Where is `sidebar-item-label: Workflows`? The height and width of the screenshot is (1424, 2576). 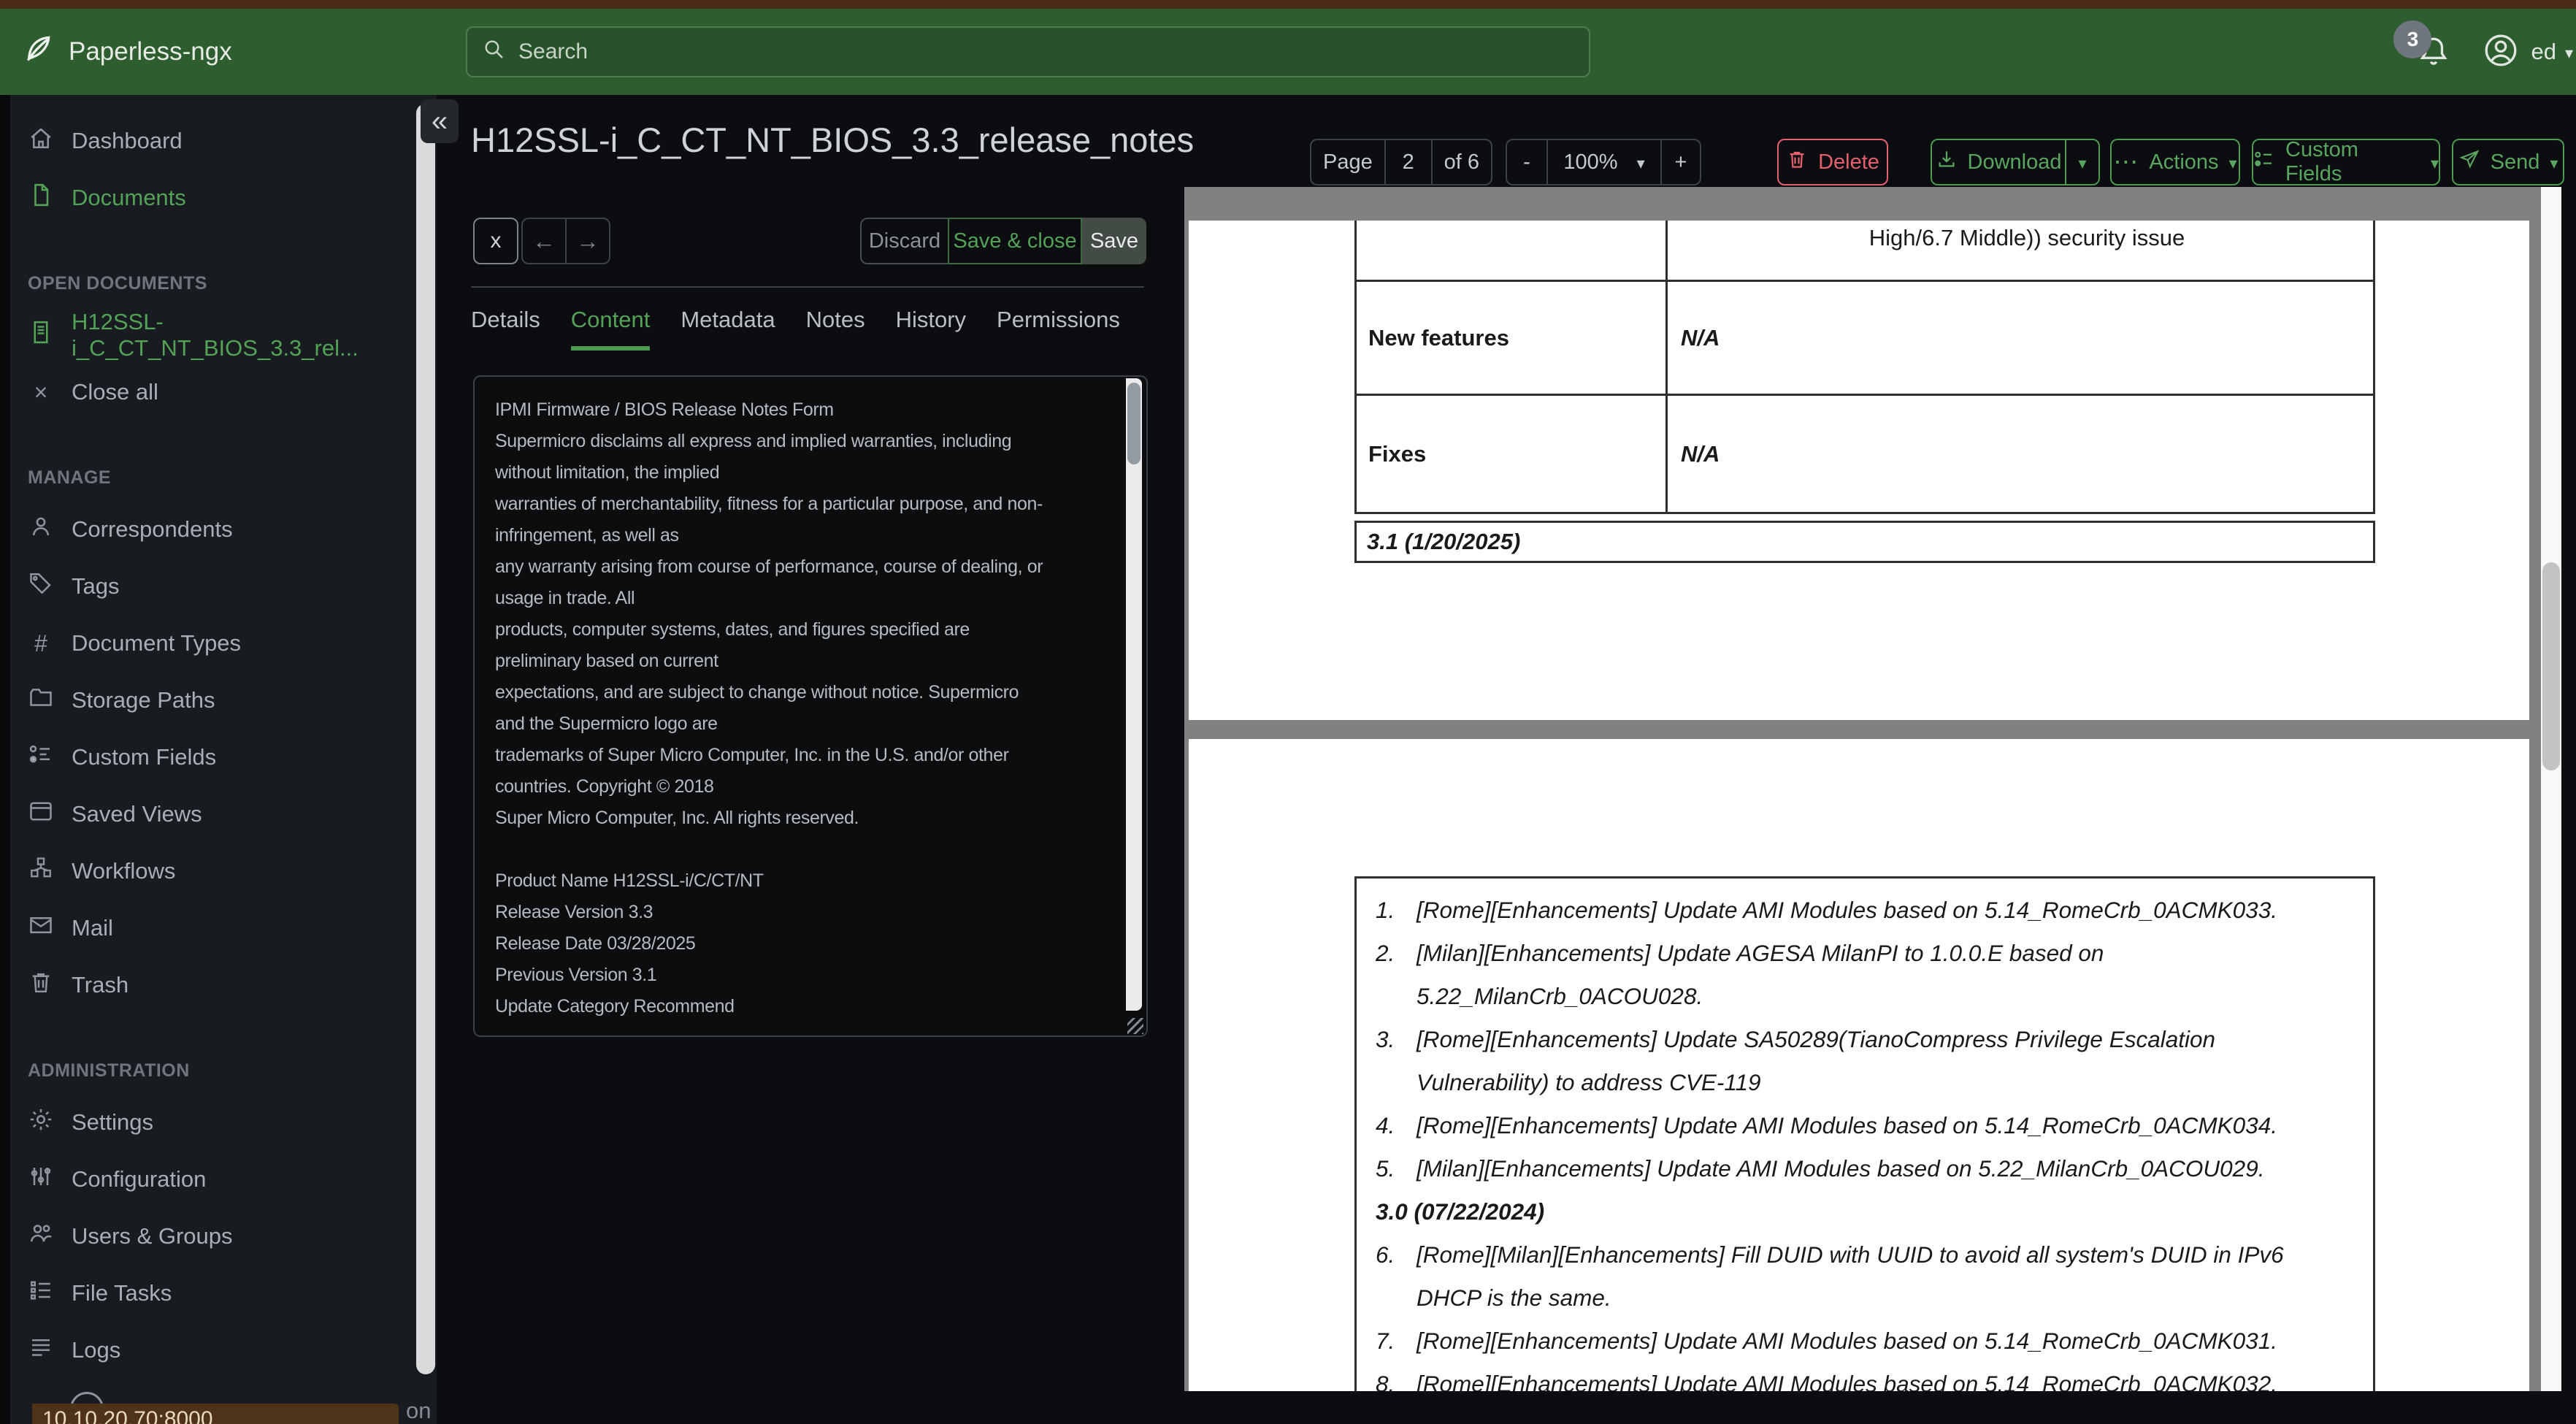
sidebar-item-label: Workflows is located at coordinates (124, 871).